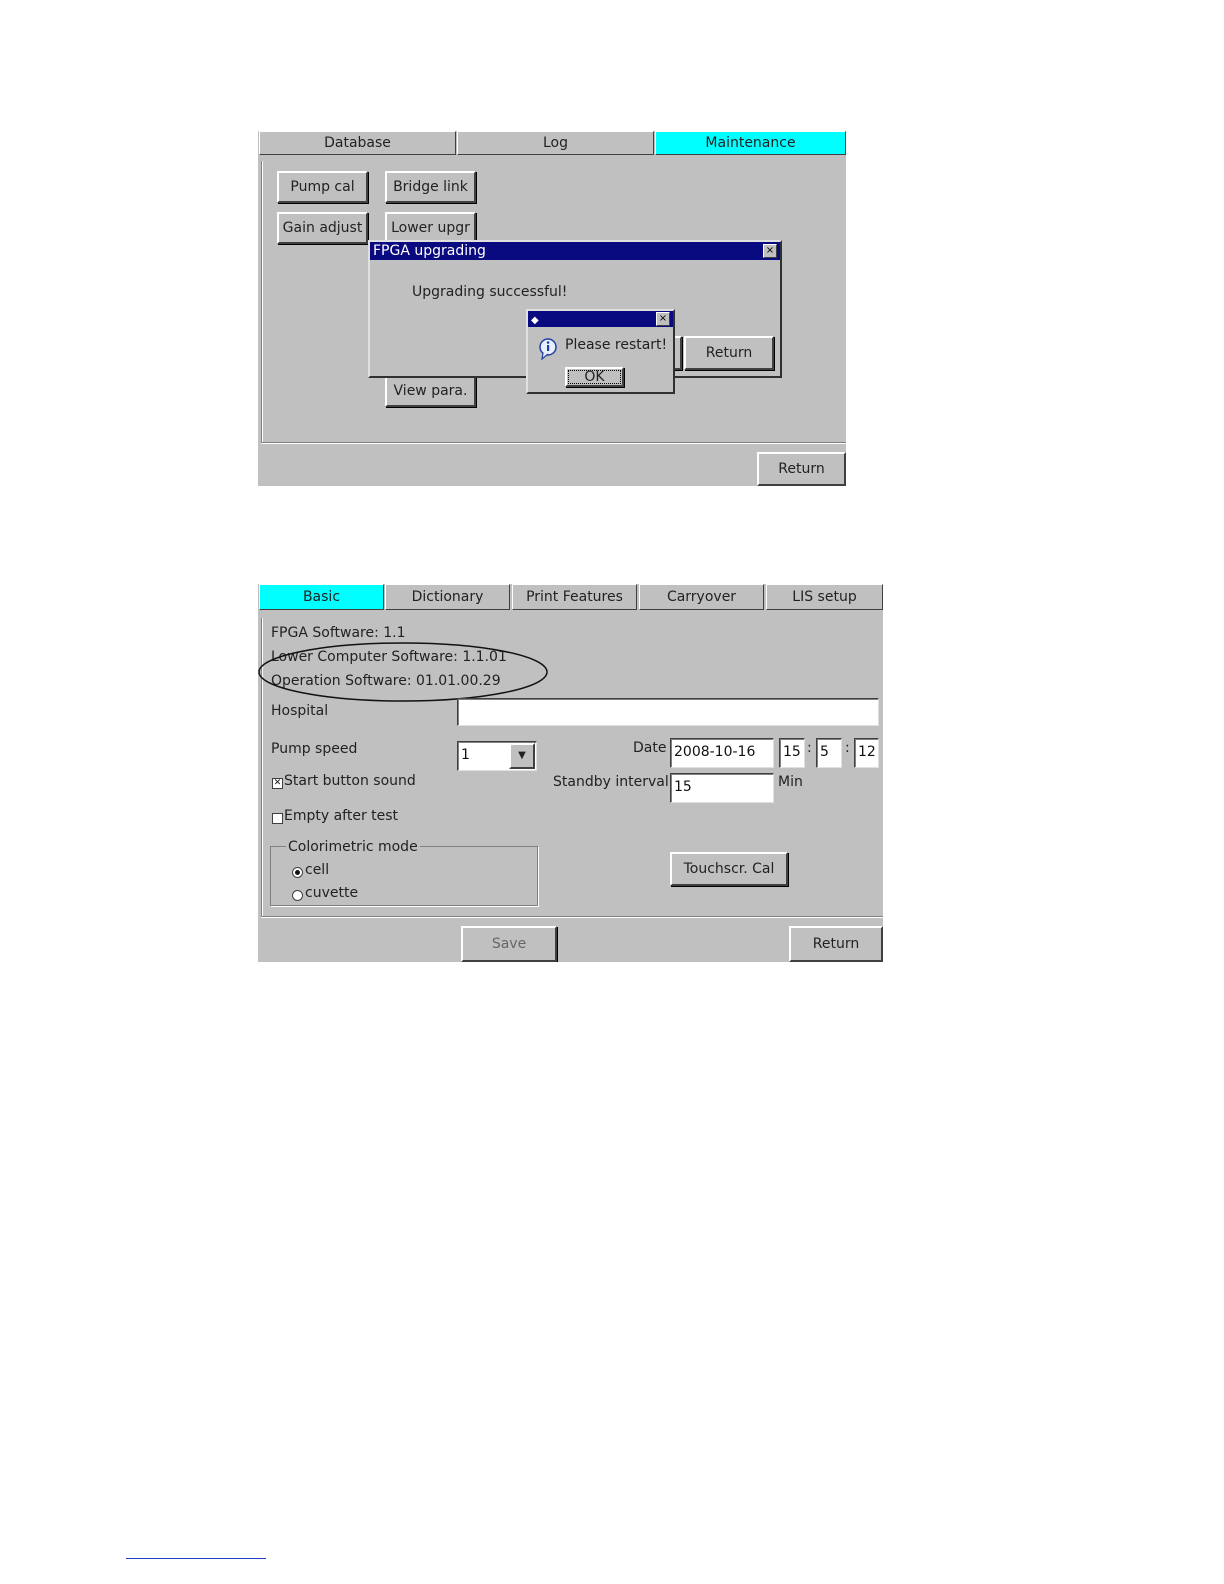 This screenshot has height=1584, width=1224. I want to click on ok-button: OK, so click(594, 377).